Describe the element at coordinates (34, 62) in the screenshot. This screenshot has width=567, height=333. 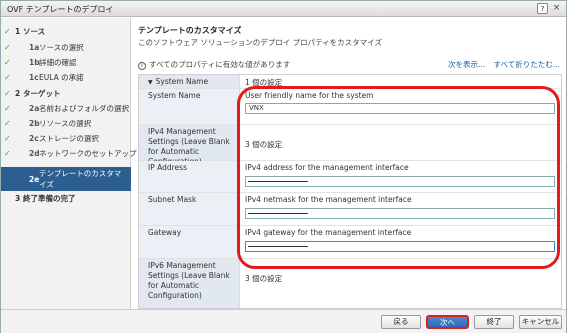
I see `step-number: 1b` at that location.